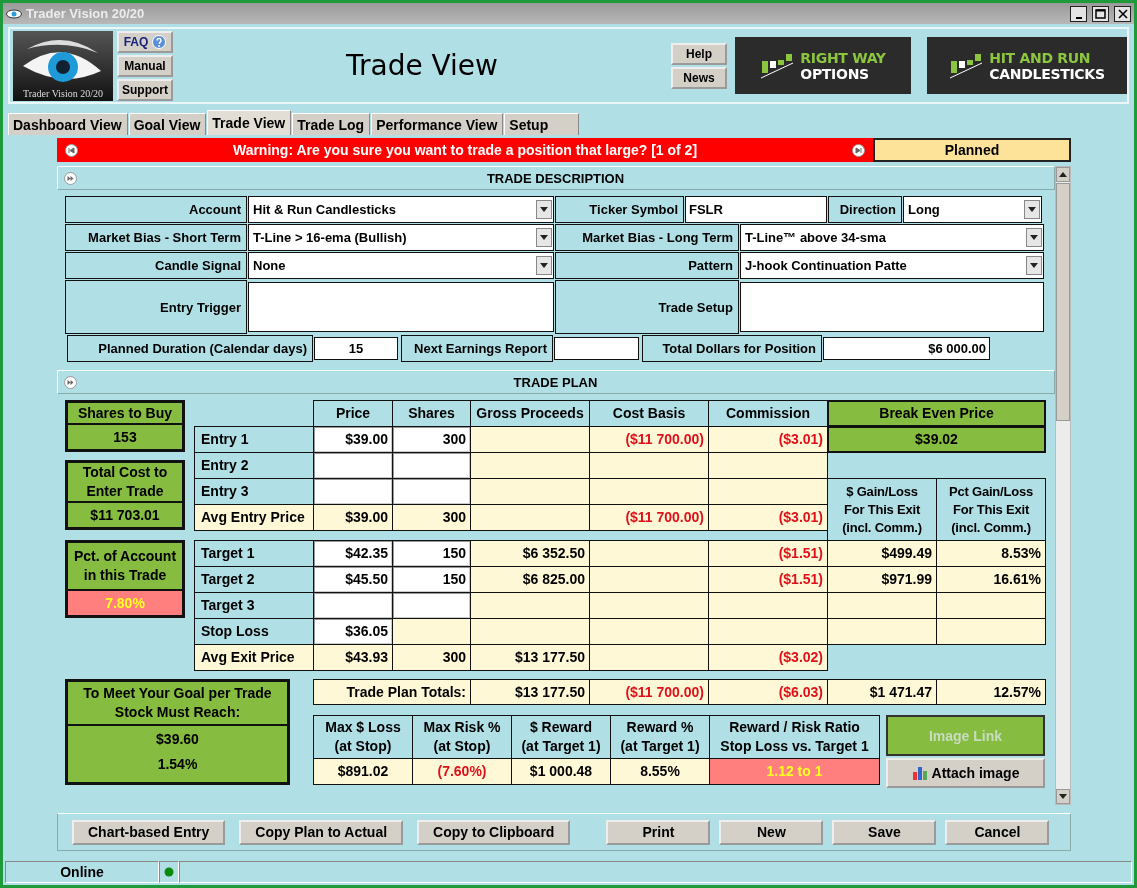 The image size is (1137, 888). I want to click on section-title: TRADE PLAN, so click(555, 382).